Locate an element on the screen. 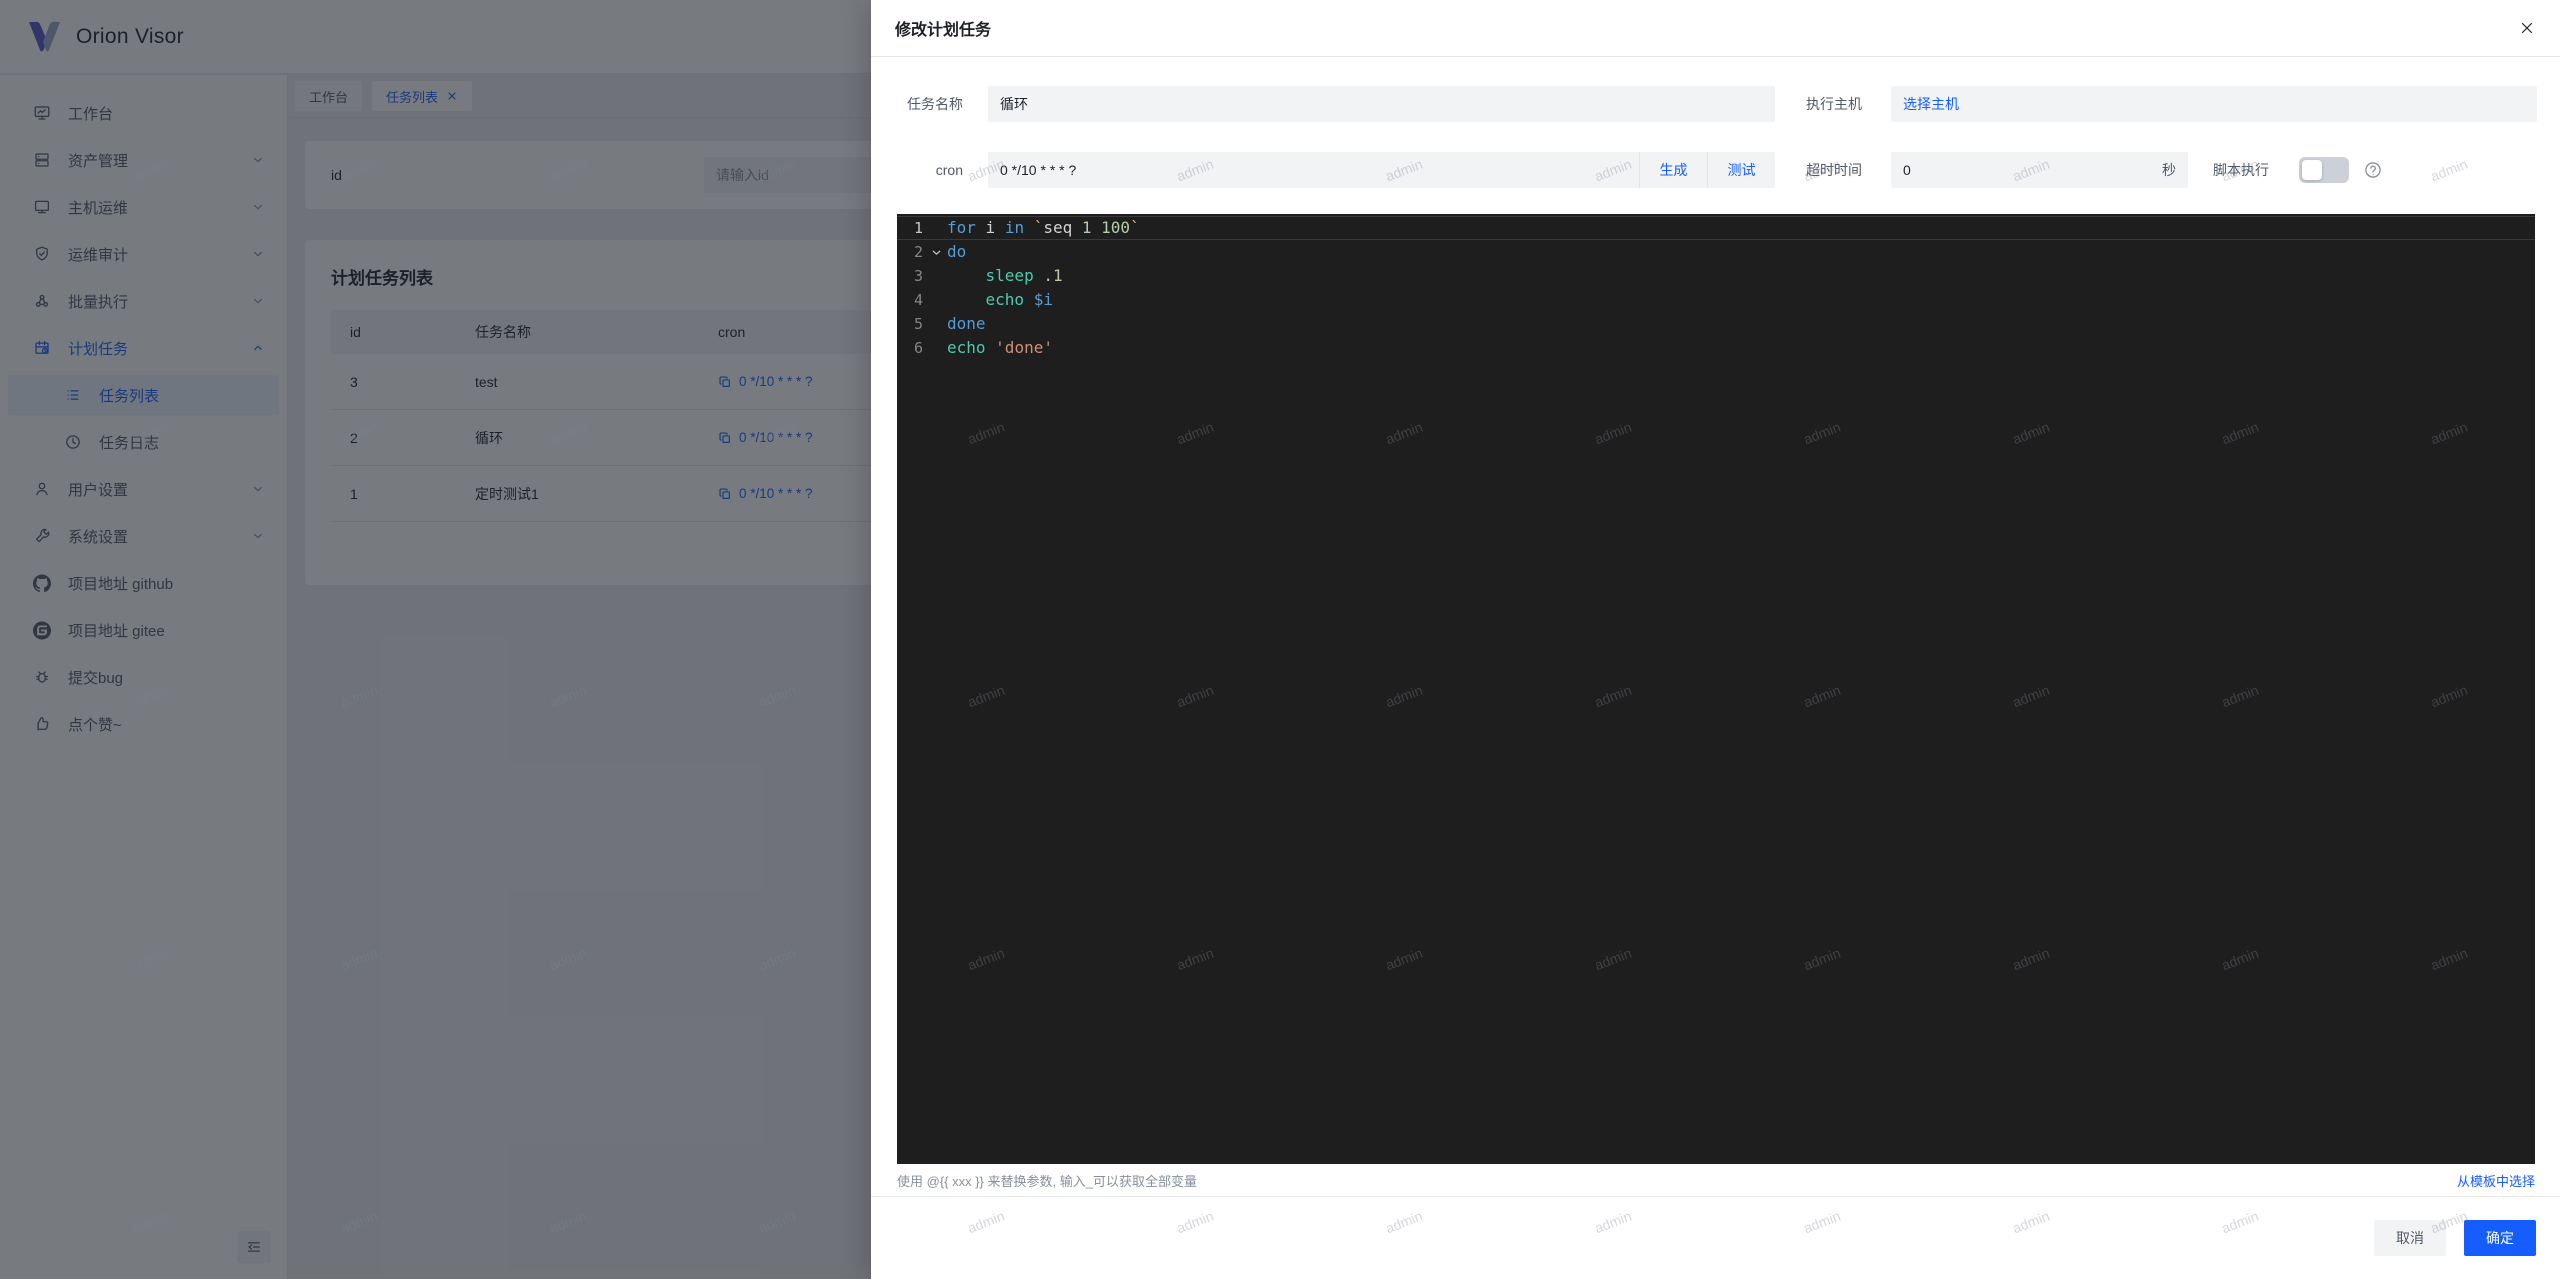 The width and height of the screenshot is (2560, 1279). timeout-field: 秒 is located at coordinates (2039, 170).